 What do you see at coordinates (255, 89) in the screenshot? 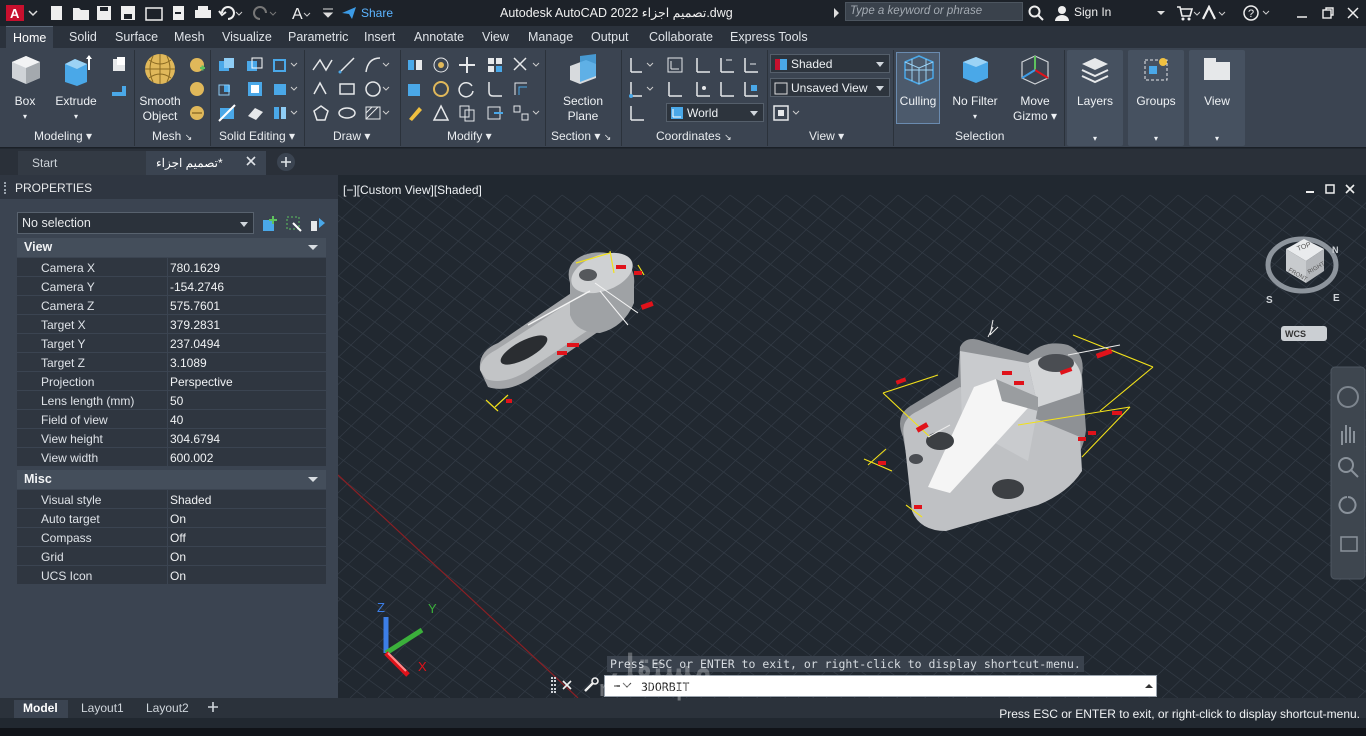
I see `interfere-icon` at bounding box center [255, 89].